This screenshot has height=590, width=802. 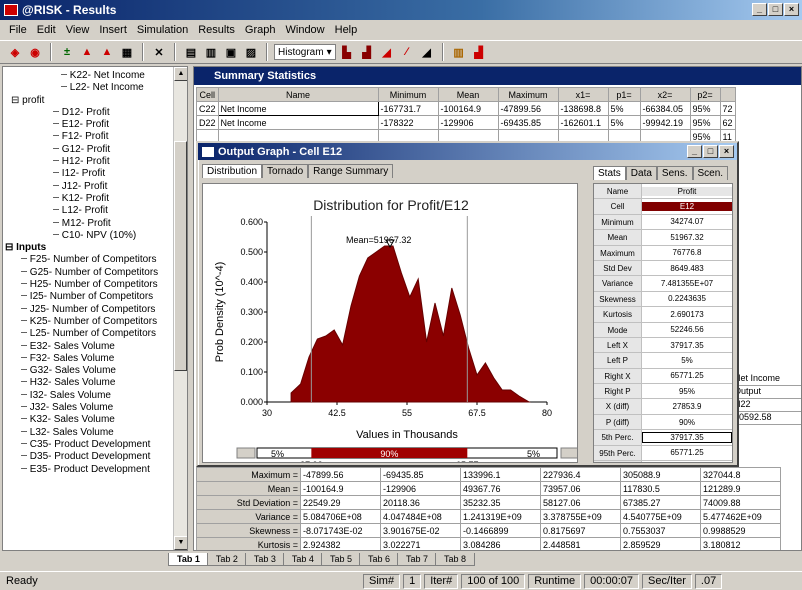 I want to click on histogram-icon: ▙, so click(x=347, y=52).